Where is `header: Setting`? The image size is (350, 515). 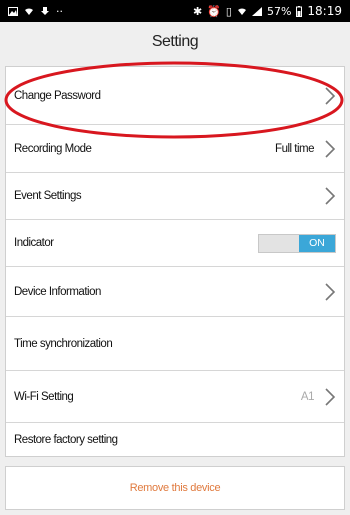
header: Setting is located at coordinates (175, 42).